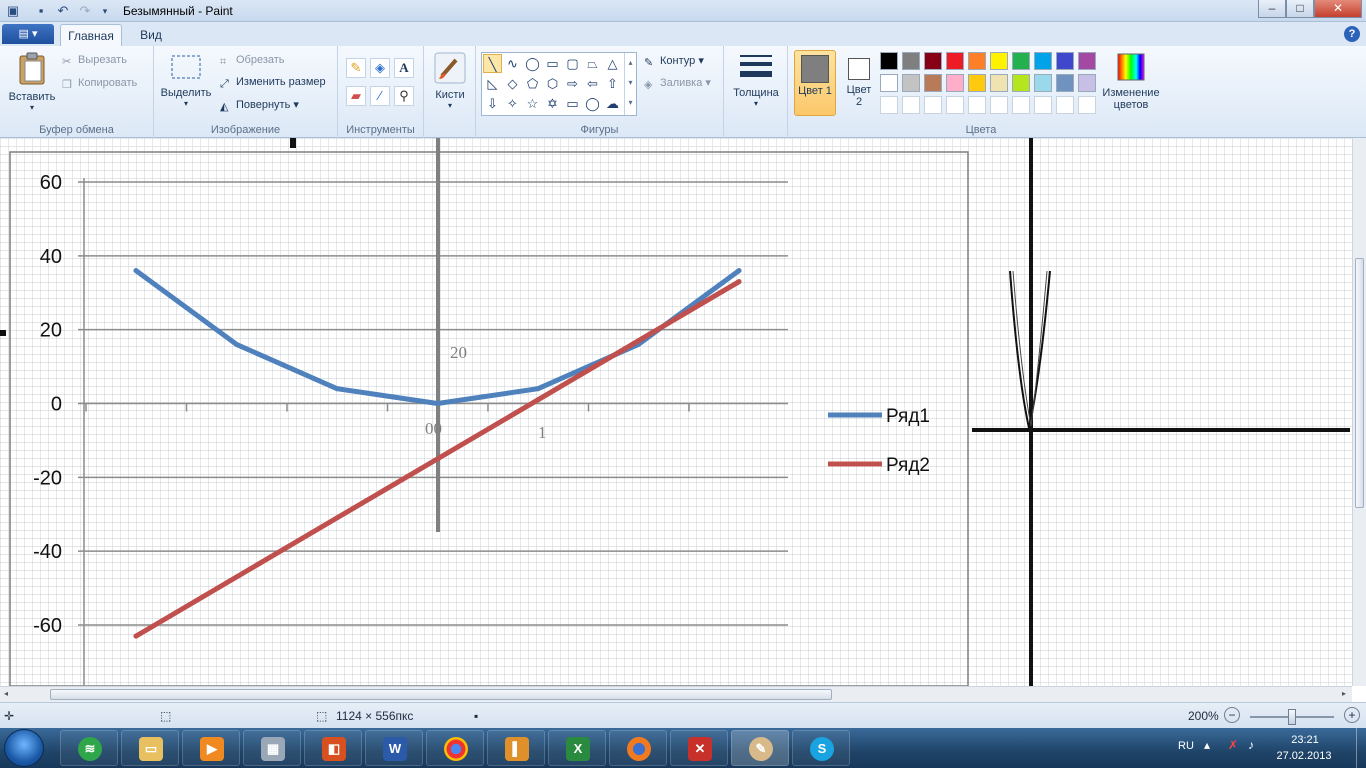 The width and height of the screenshot is (1366, 768). Describe the element at coordinates (404, 68) in the screenshot. I see `text-tool-icon: A` at that location.